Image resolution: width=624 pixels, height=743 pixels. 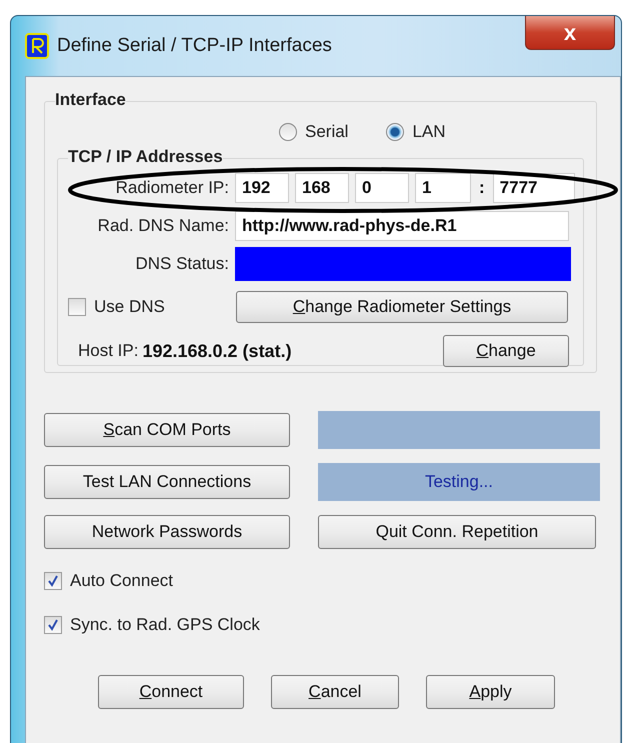 What do you see at coordinates (116, 307) in the screenshot?
I see `checkbox: Use DNS` at bounding box center [116, 307].